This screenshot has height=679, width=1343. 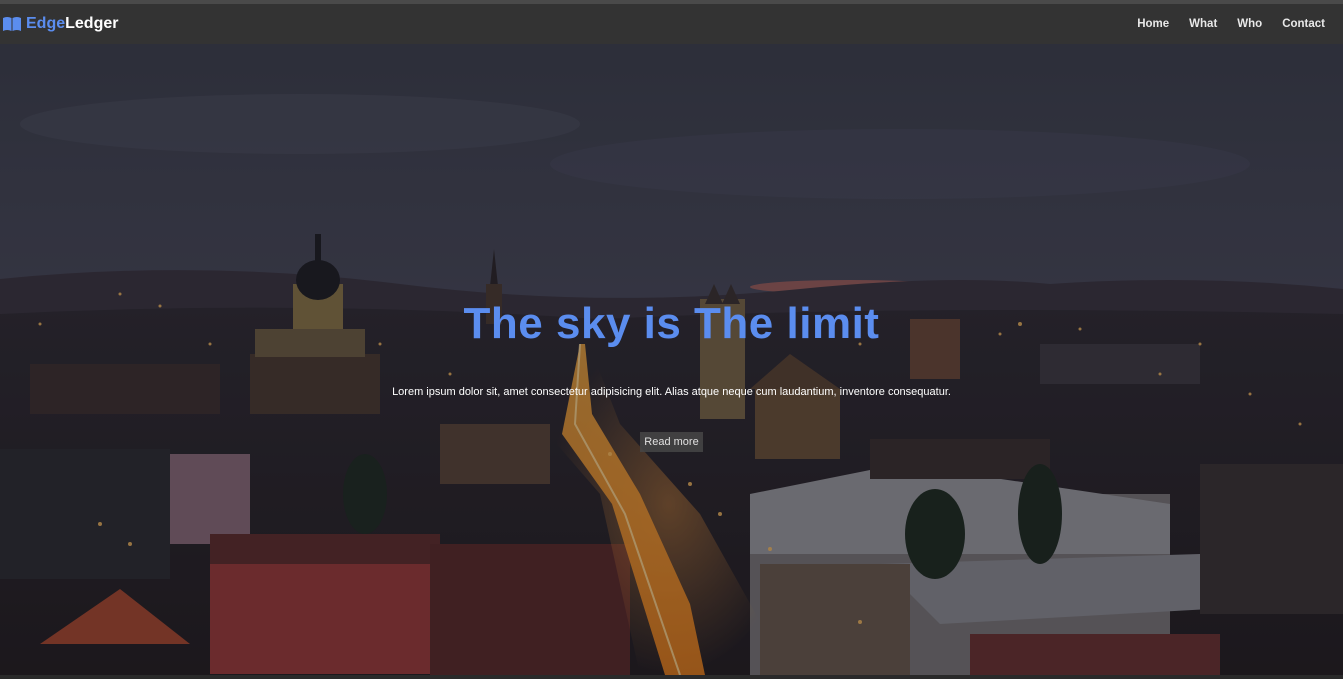 I want to click on nav-menu: Home What Who Contact, so click(x=1221, y=24).